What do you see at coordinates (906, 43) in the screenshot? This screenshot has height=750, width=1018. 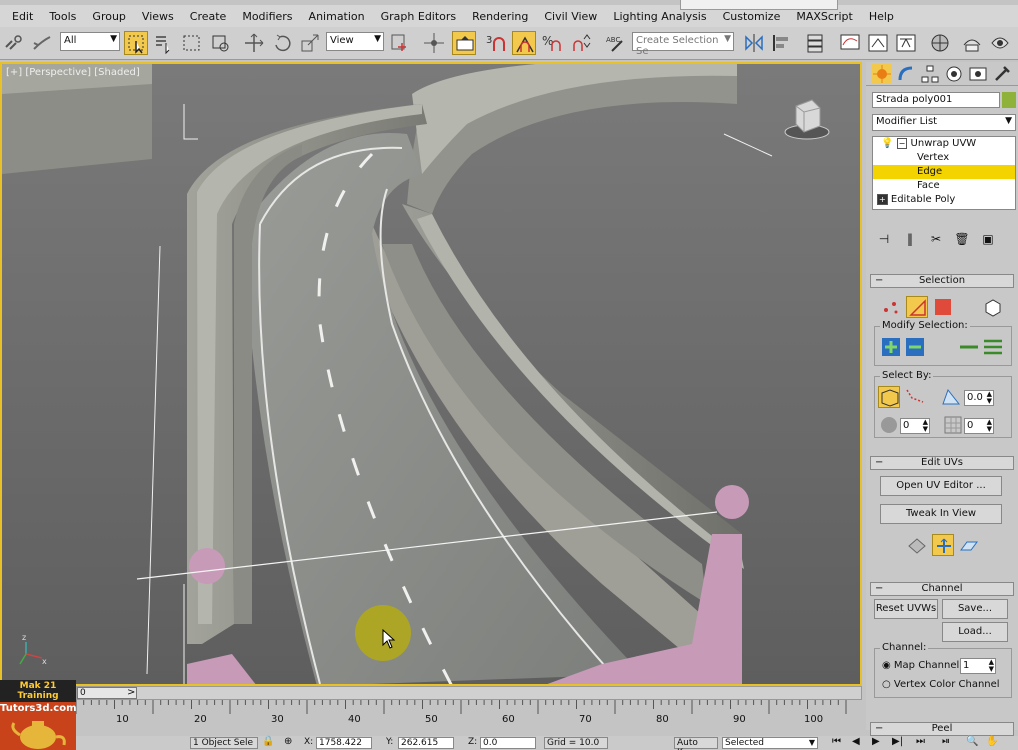 I see `material-editor-icon` at bounding box center [906, 43].